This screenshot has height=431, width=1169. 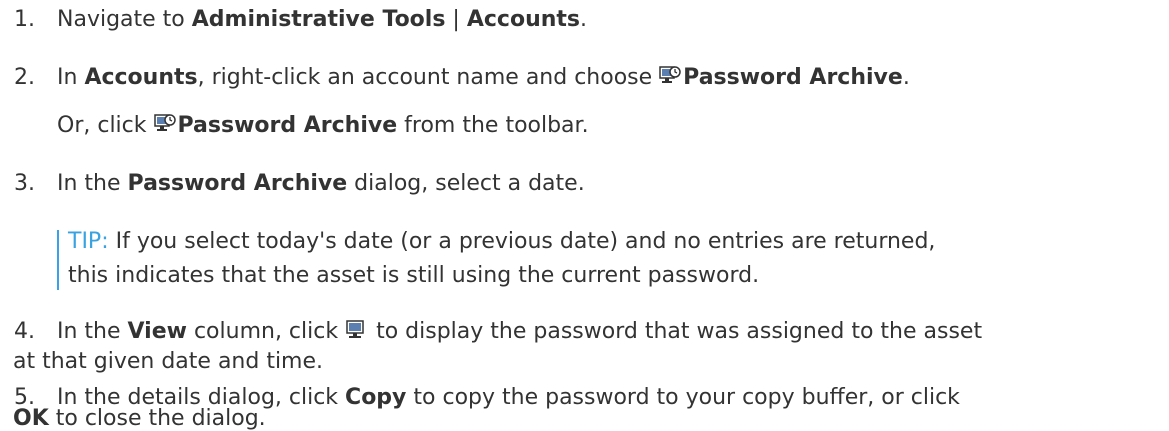 I want to click on step-4-line-2: at that given date and time., so click(x=168, y=362).